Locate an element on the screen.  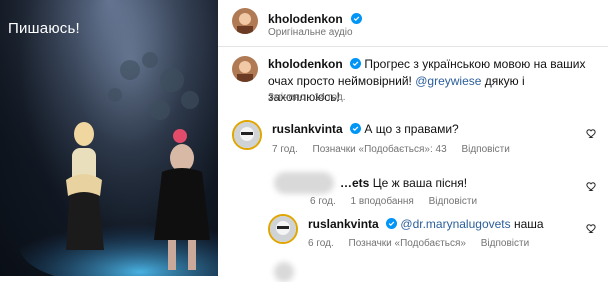
audio-label: Оригінальне аудіо is located at coordinates (310, 32).